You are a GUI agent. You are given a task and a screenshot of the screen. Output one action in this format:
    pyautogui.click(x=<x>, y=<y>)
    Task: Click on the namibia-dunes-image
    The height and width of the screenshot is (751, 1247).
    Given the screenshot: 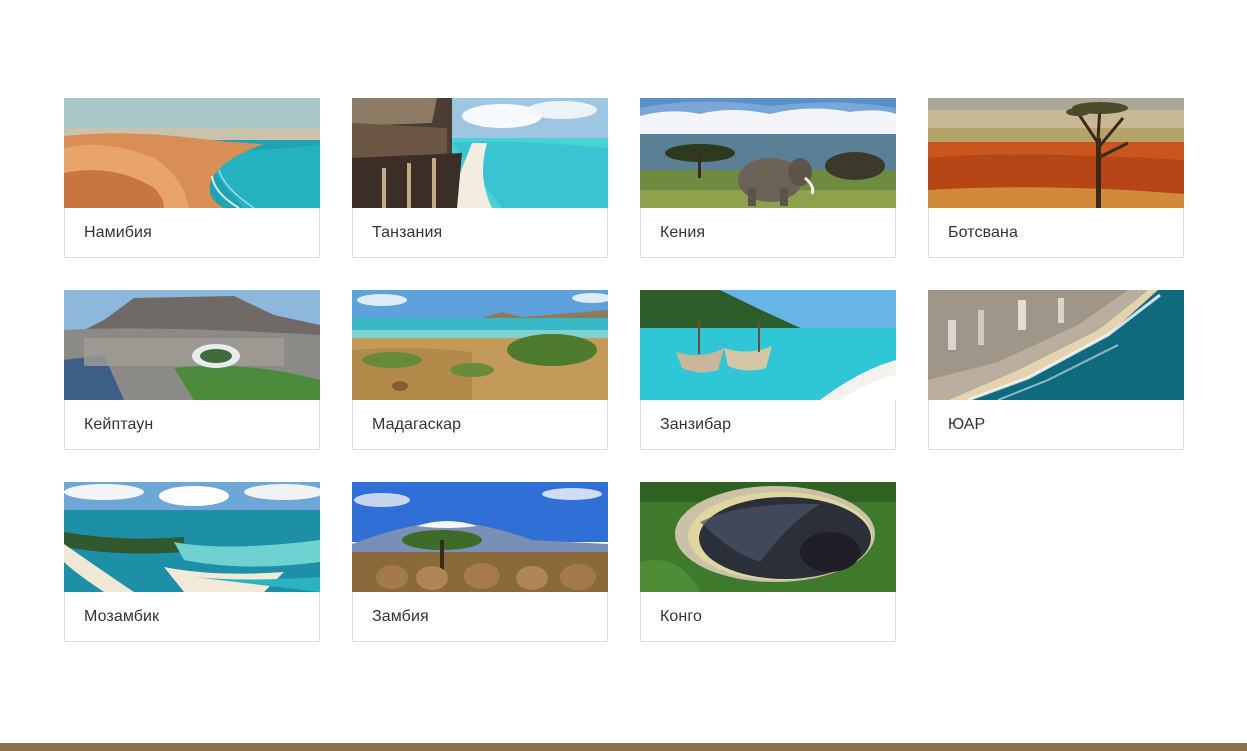 What is the action you would take?
    pyautogui.click(x=192, y=153)
    